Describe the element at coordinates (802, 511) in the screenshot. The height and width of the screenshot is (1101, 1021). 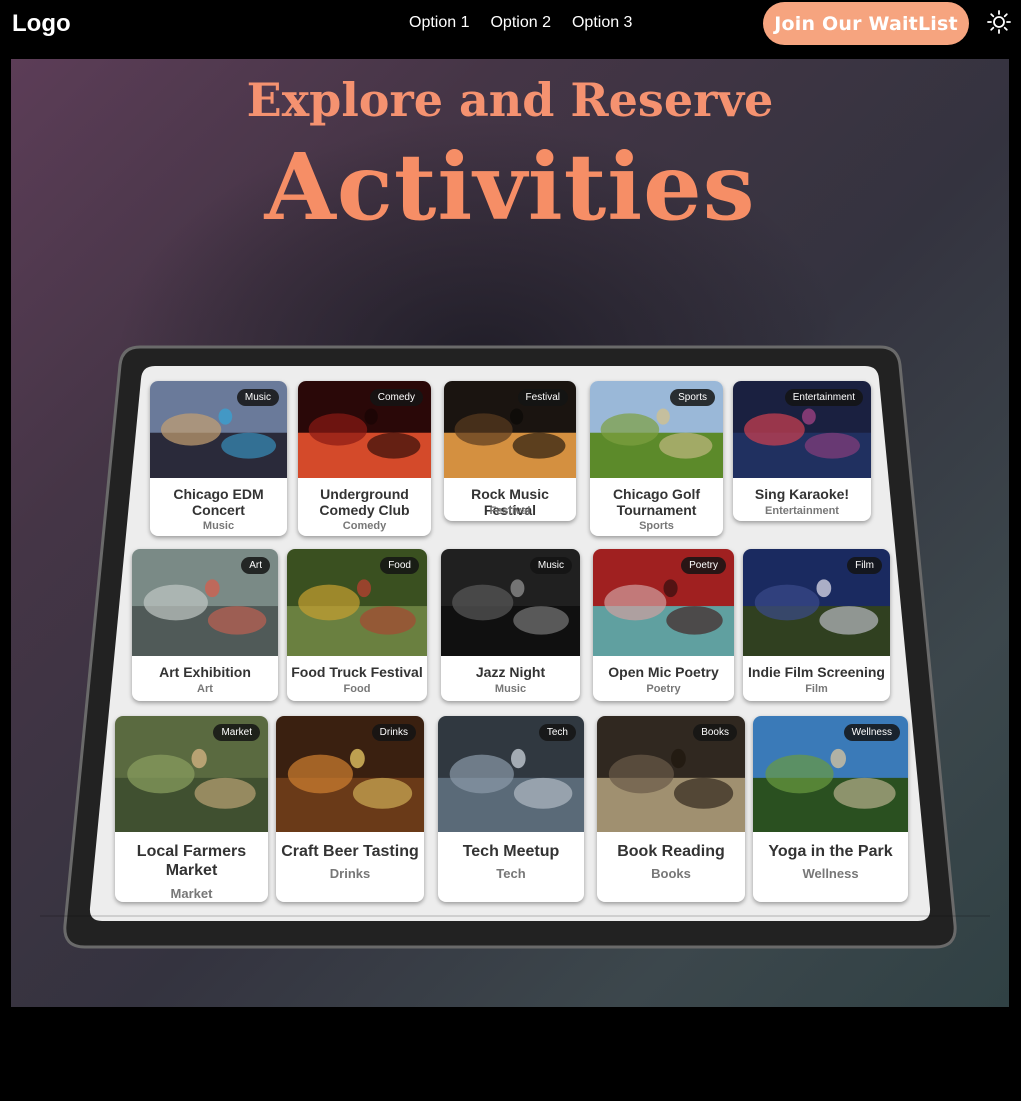
I see `activity-category: Entertainment` at that location.